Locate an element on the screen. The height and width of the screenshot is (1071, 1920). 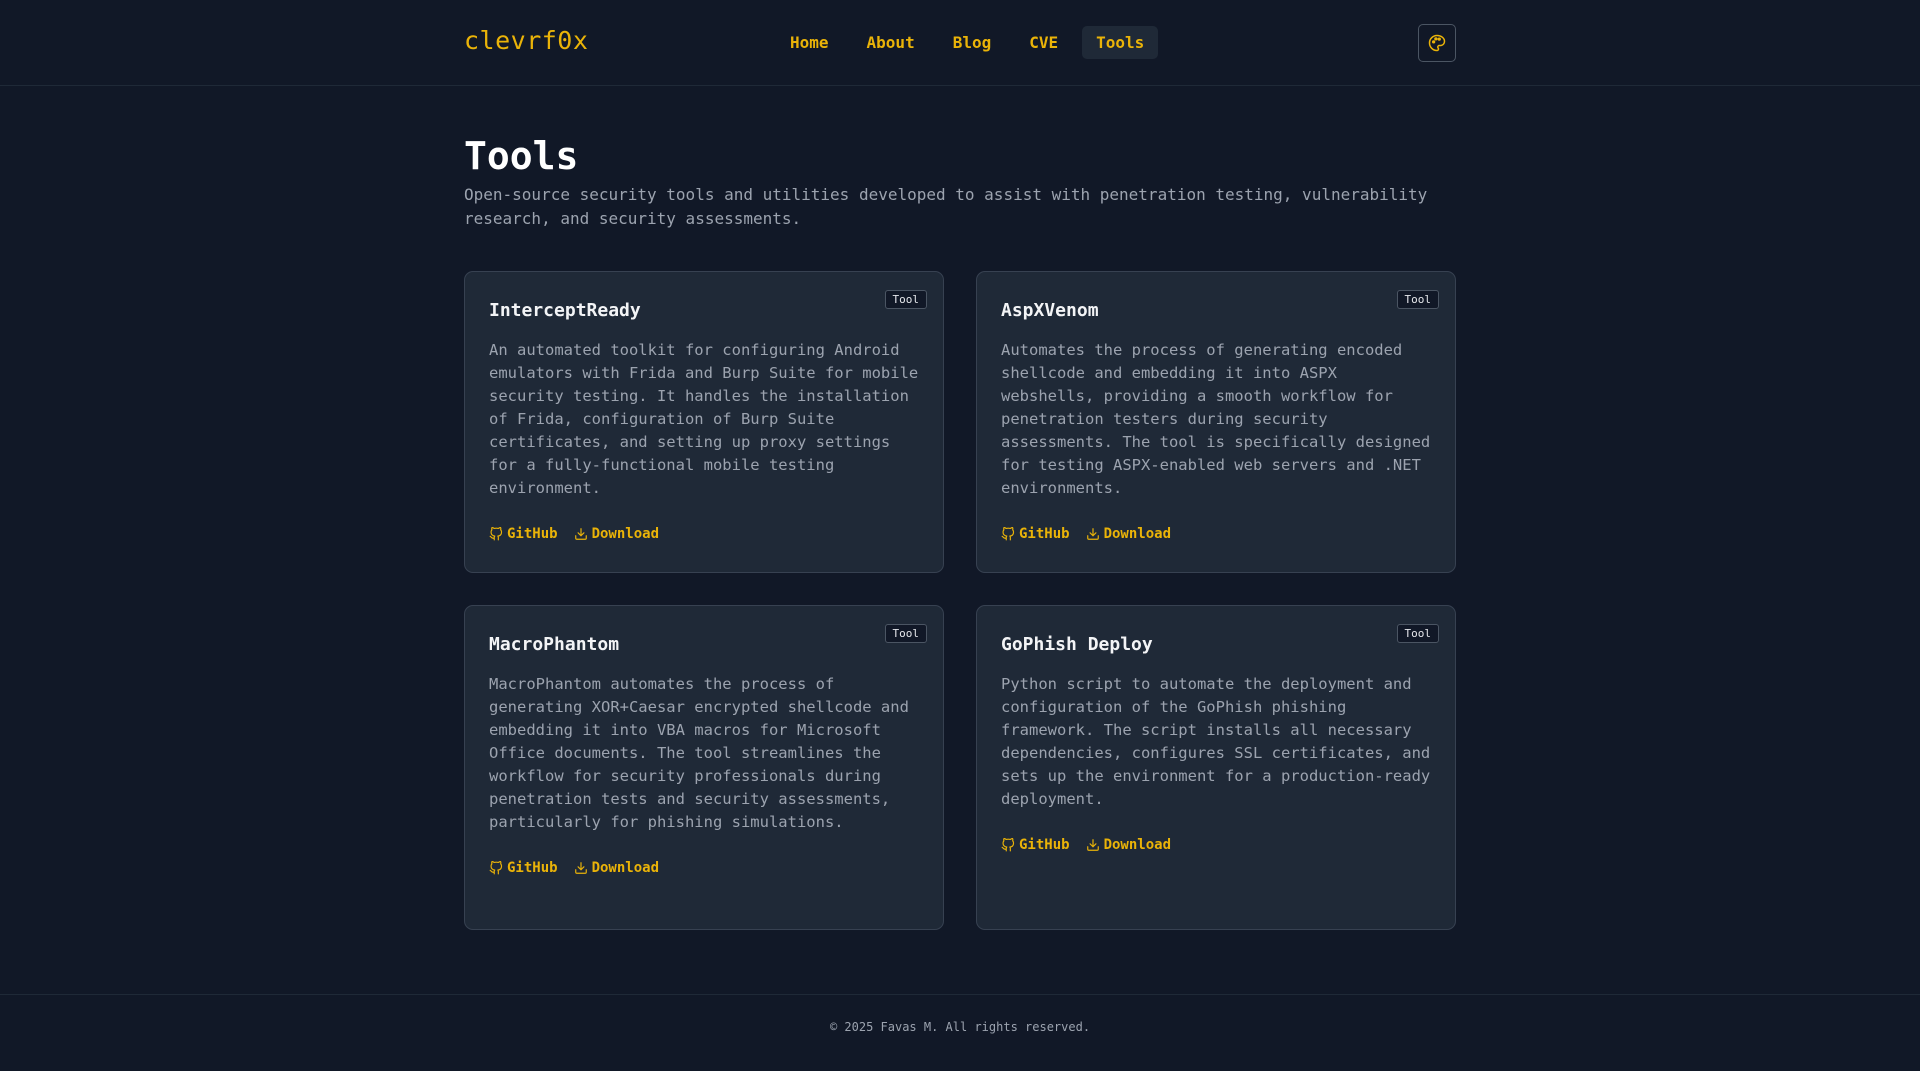
brand-logo: clevrf0x is located at coordinates (526, 40).